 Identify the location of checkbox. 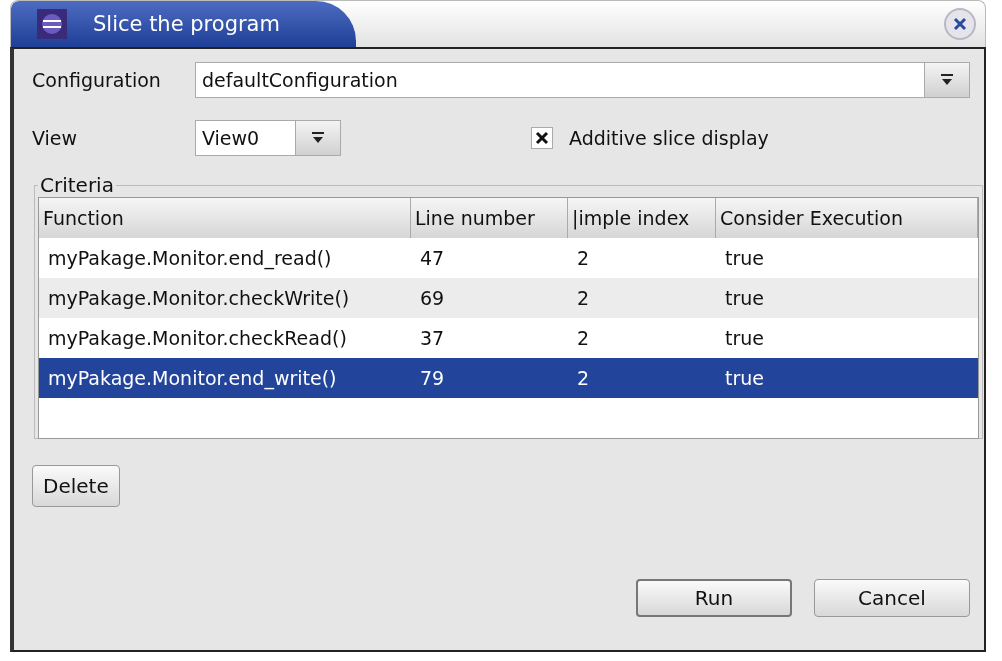
(542, 138).